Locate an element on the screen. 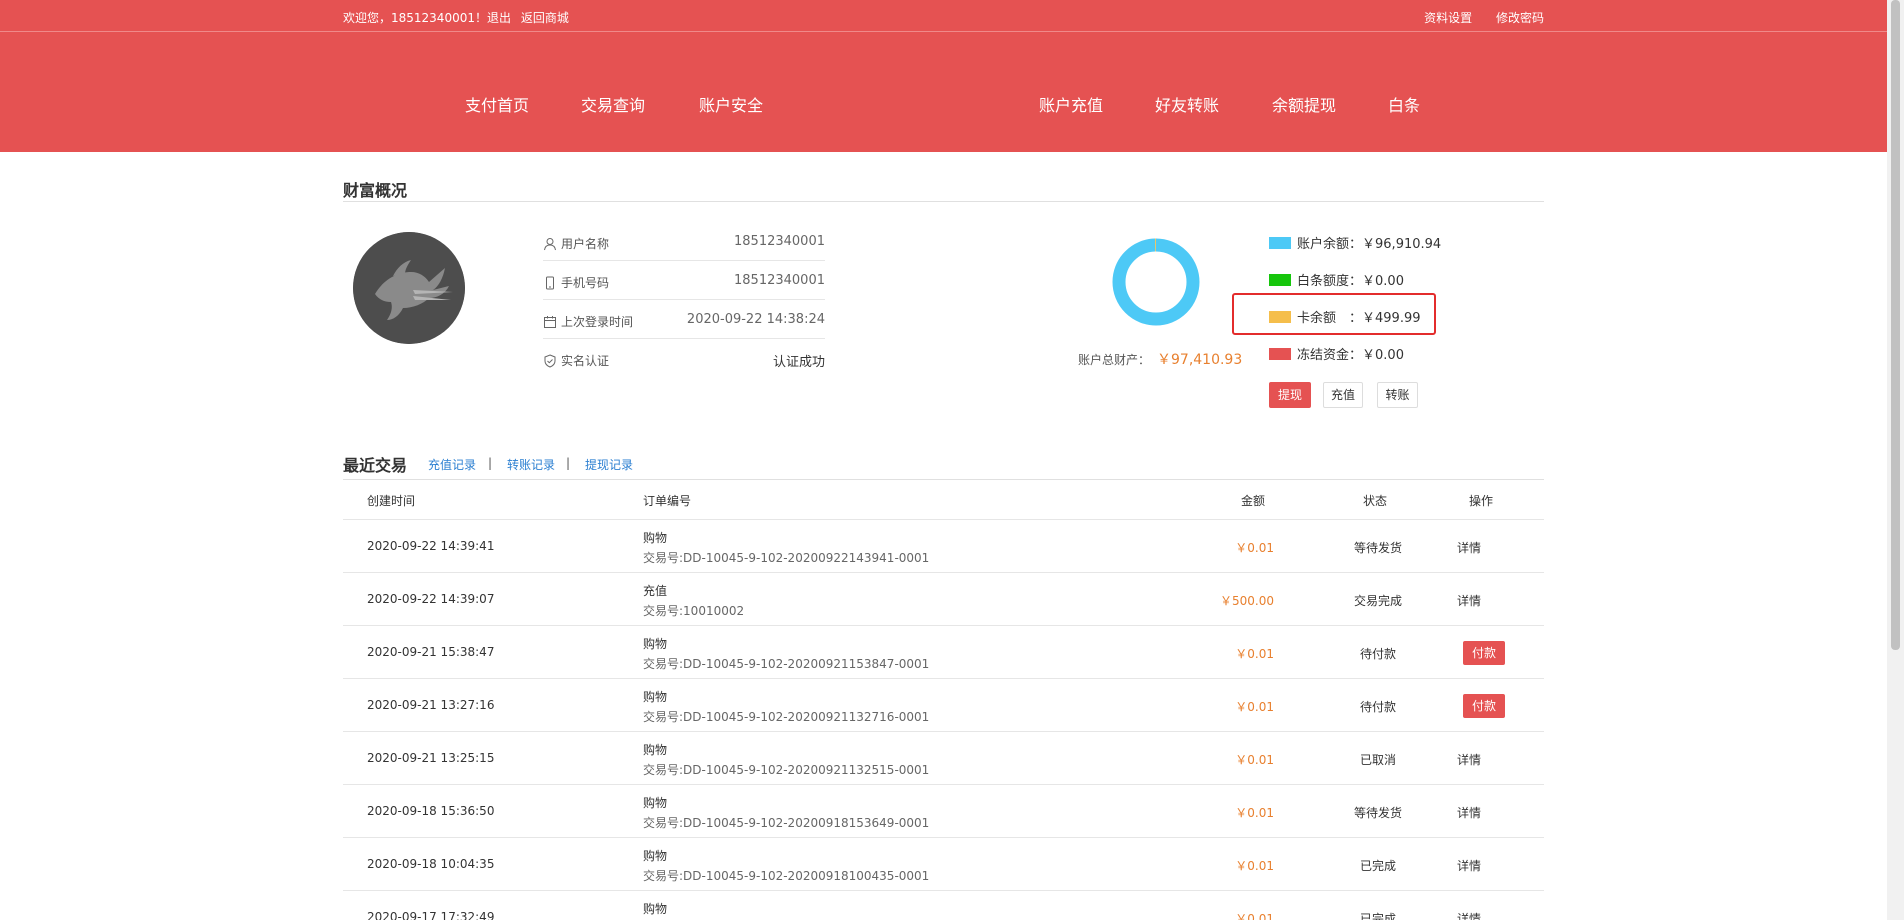 The image size is (1904, 920). legend-label: 白条额度： is located at coordinates (1330, 281).